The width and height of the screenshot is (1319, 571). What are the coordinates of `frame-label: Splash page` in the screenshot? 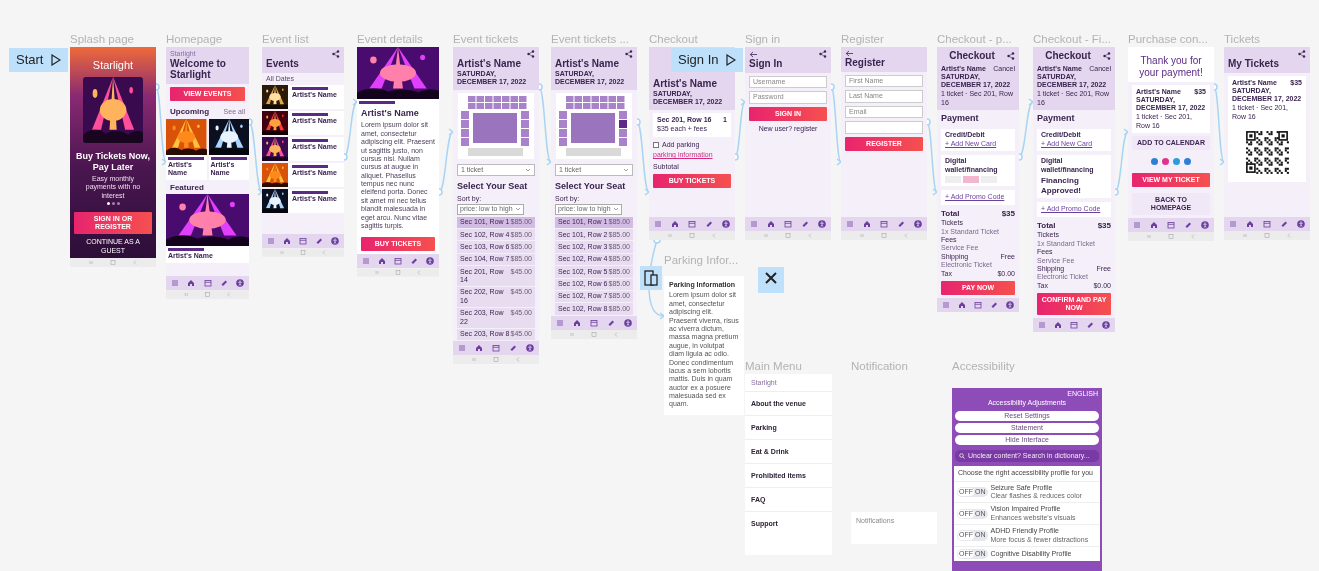 It's located at (102, 39).